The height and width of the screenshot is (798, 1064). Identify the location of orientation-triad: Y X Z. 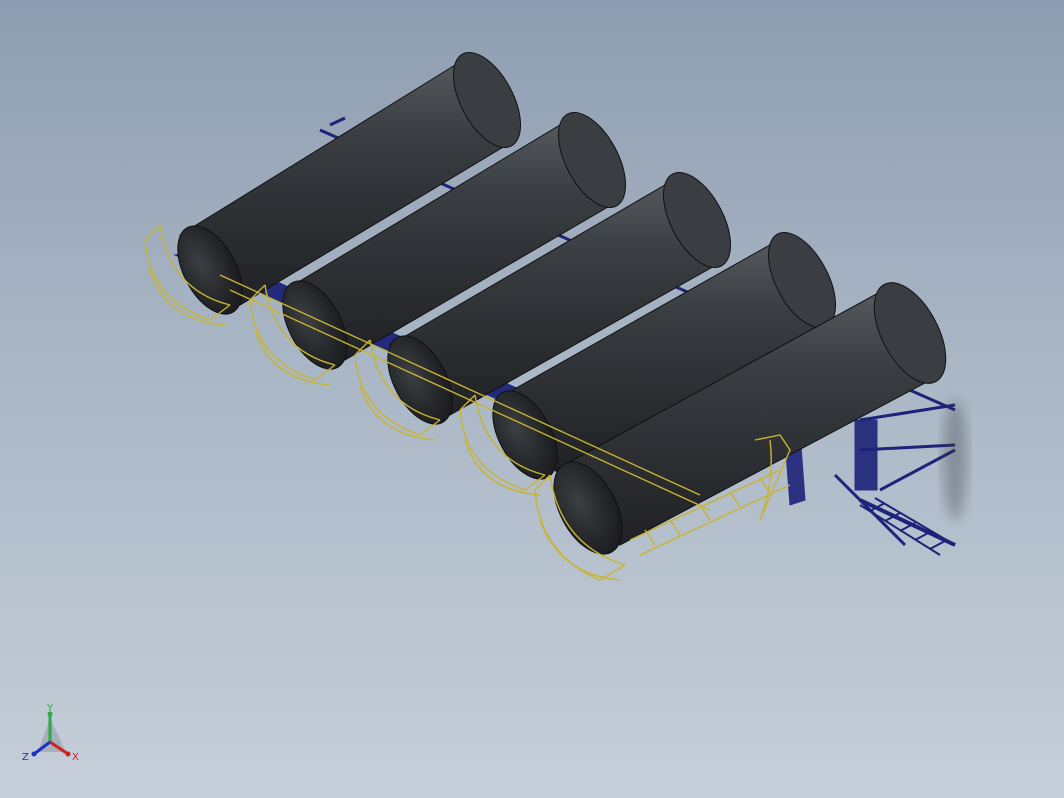
(53, 737).